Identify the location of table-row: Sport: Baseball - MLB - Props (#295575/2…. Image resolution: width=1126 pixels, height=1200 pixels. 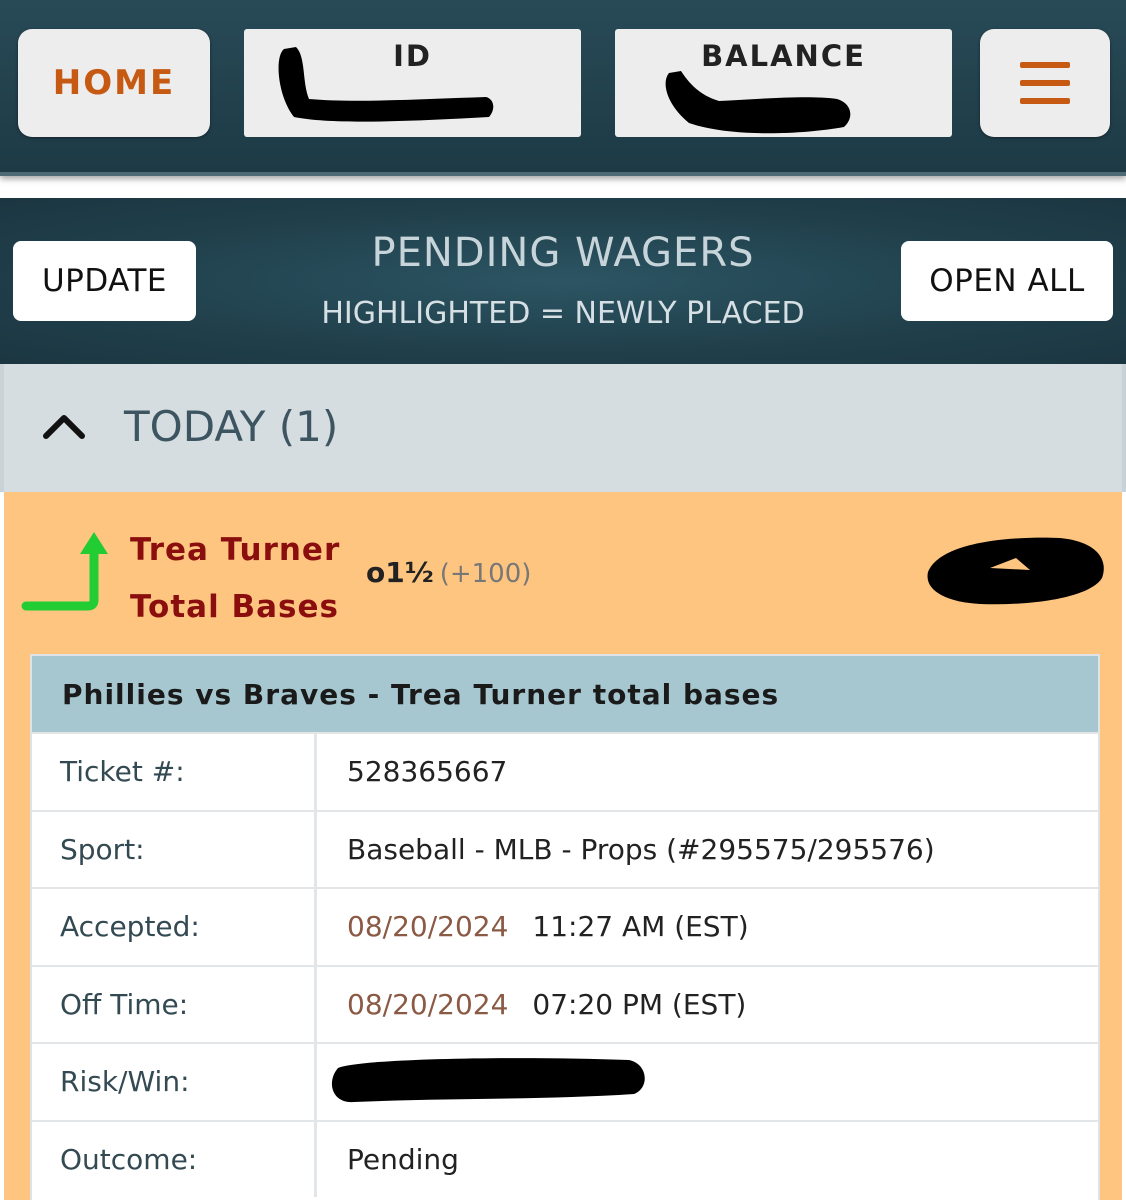
(565, 848).